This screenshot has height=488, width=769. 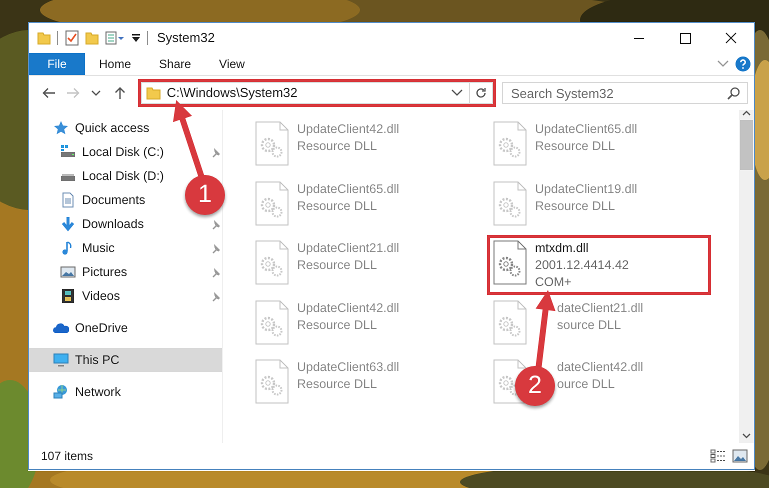 I want to click on view-icon, so click(x=115, y=38).